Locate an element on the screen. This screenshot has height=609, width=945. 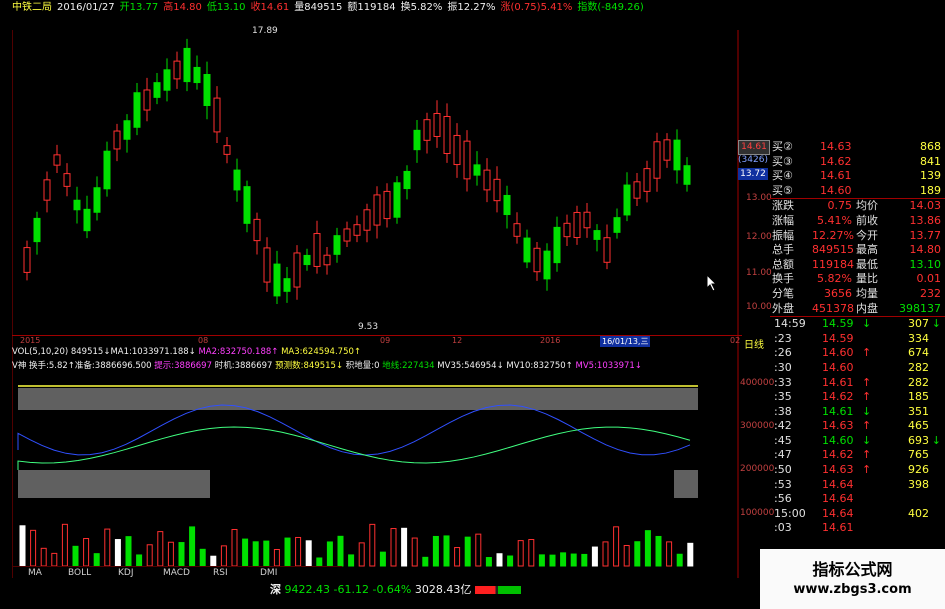
stat-row: 涨幅 5.41% 前收 13.86 is located at coordinates (857, 221).